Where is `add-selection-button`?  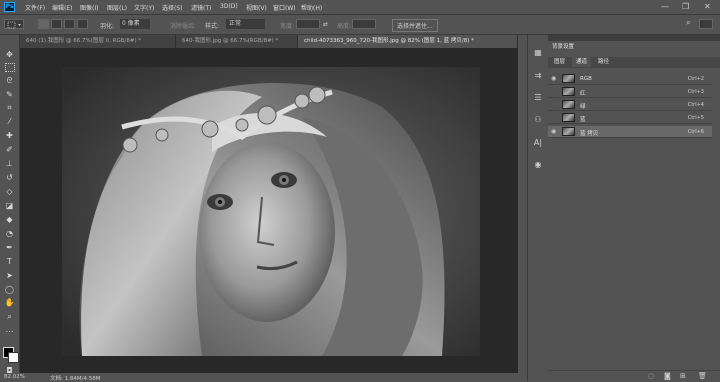 add-selection-button is located at coordinates (56, 24).